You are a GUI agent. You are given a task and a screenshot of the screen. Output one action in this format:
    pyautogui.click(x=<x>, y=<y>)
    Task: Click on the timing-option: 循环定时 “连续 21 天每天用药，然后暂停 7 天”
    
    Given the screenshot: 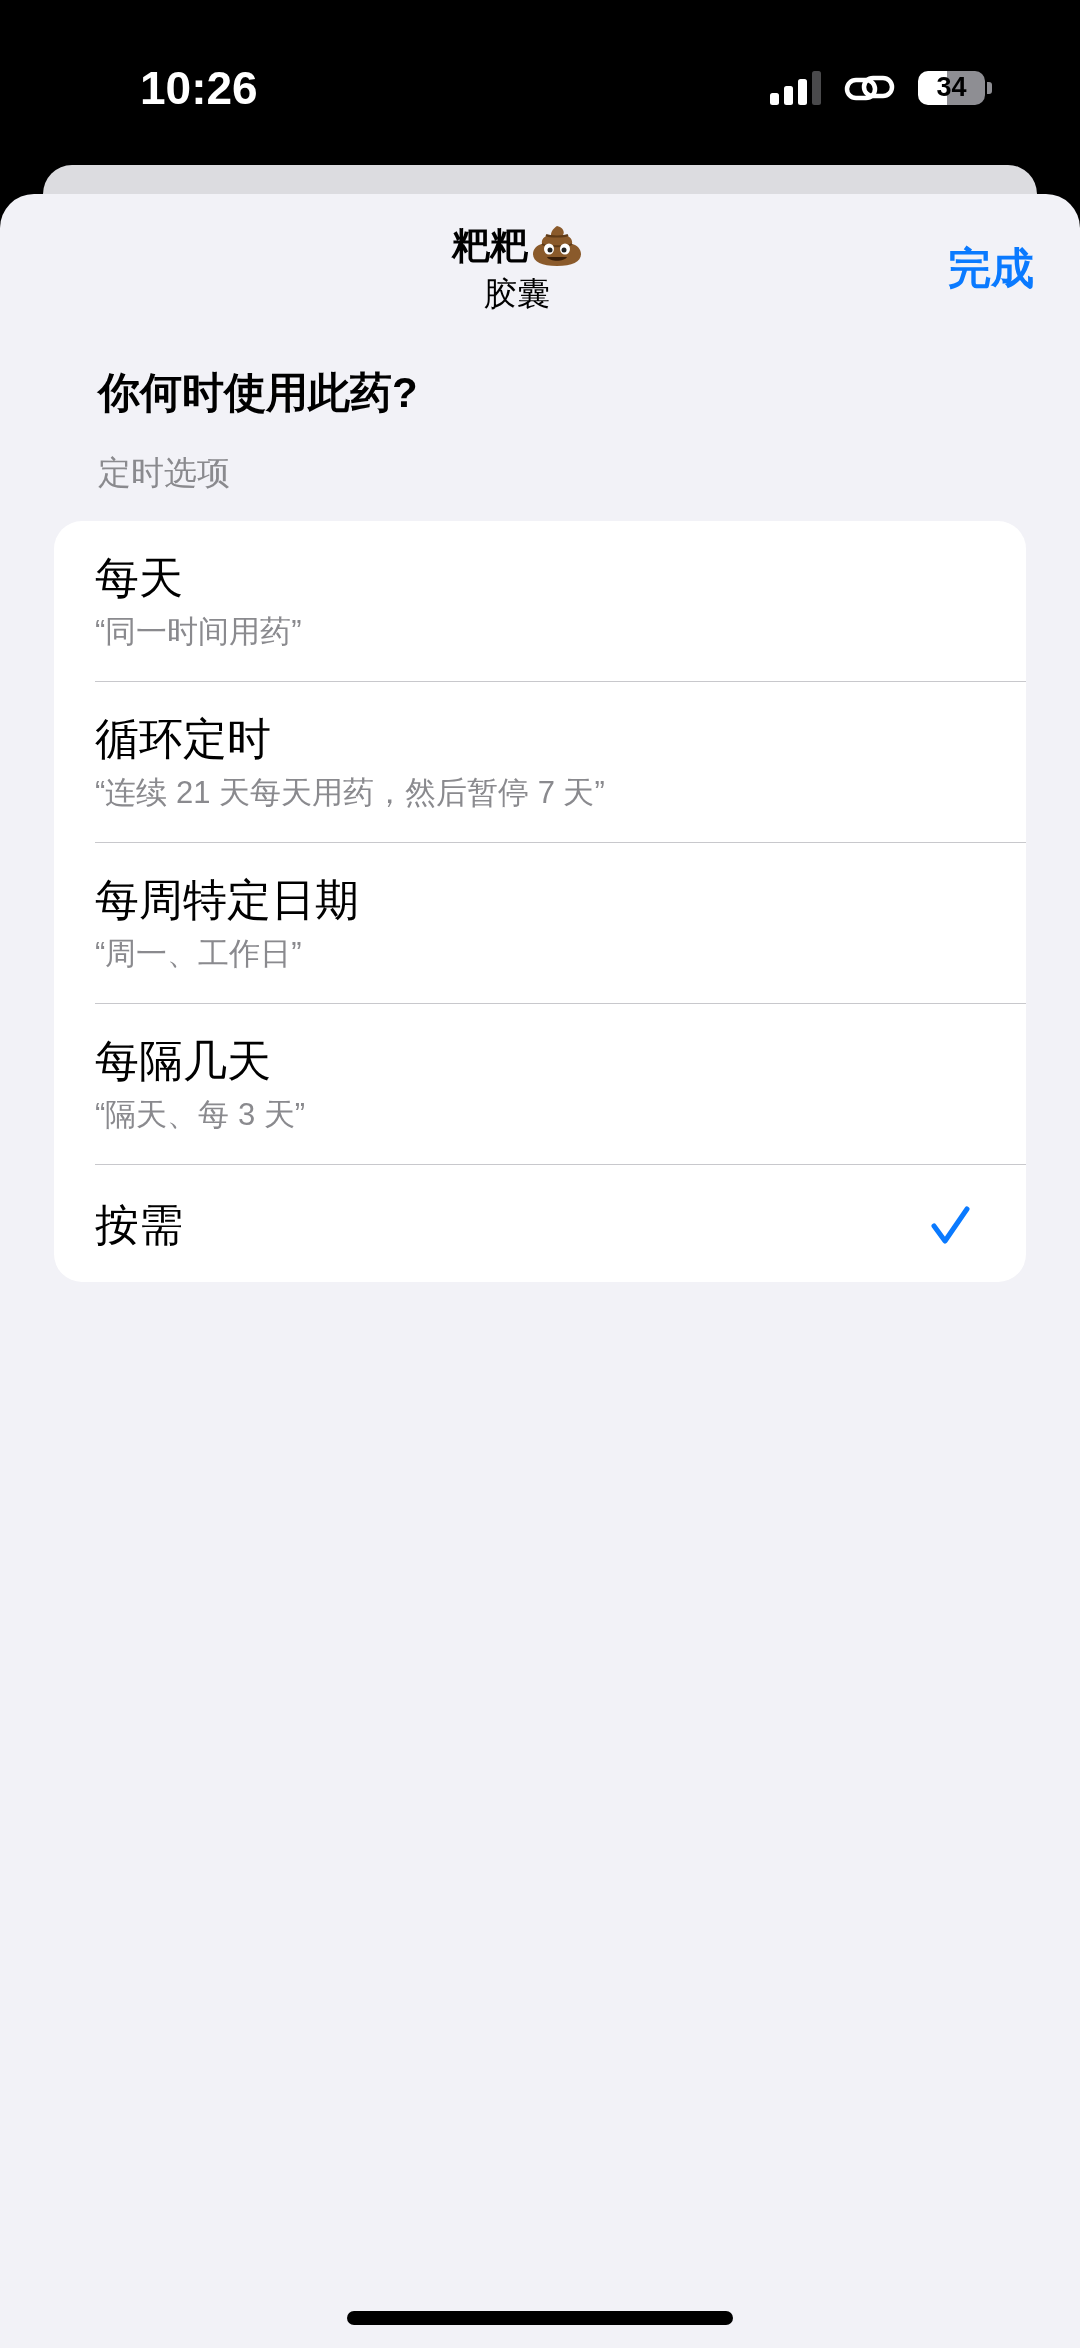 What is the action you would take?
    pyautogui.click(x=540, y=762)
    